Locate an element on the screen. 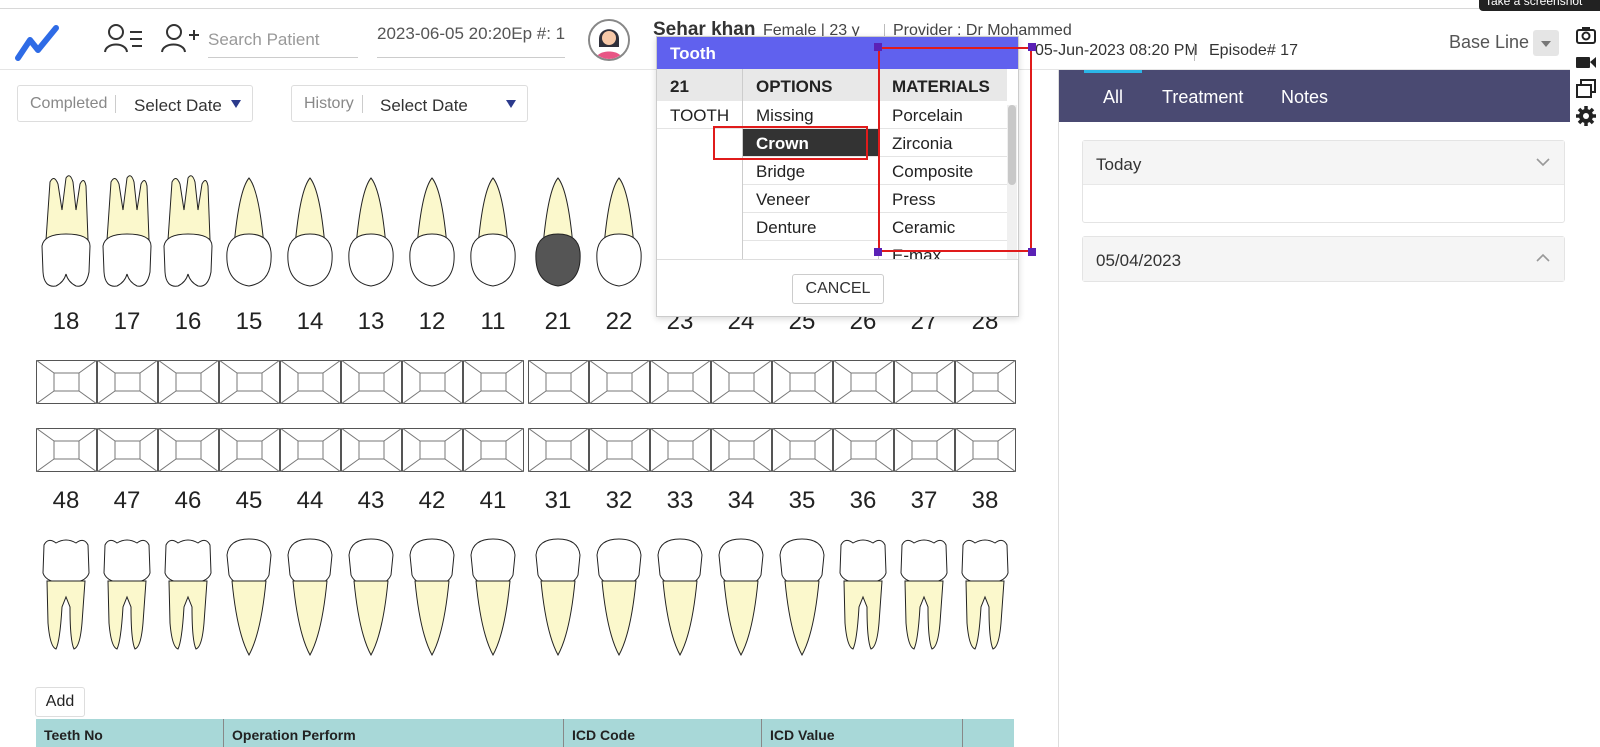 This screenshot has width=1600, height=747. video-icon is located at coordinates (1586, 62).